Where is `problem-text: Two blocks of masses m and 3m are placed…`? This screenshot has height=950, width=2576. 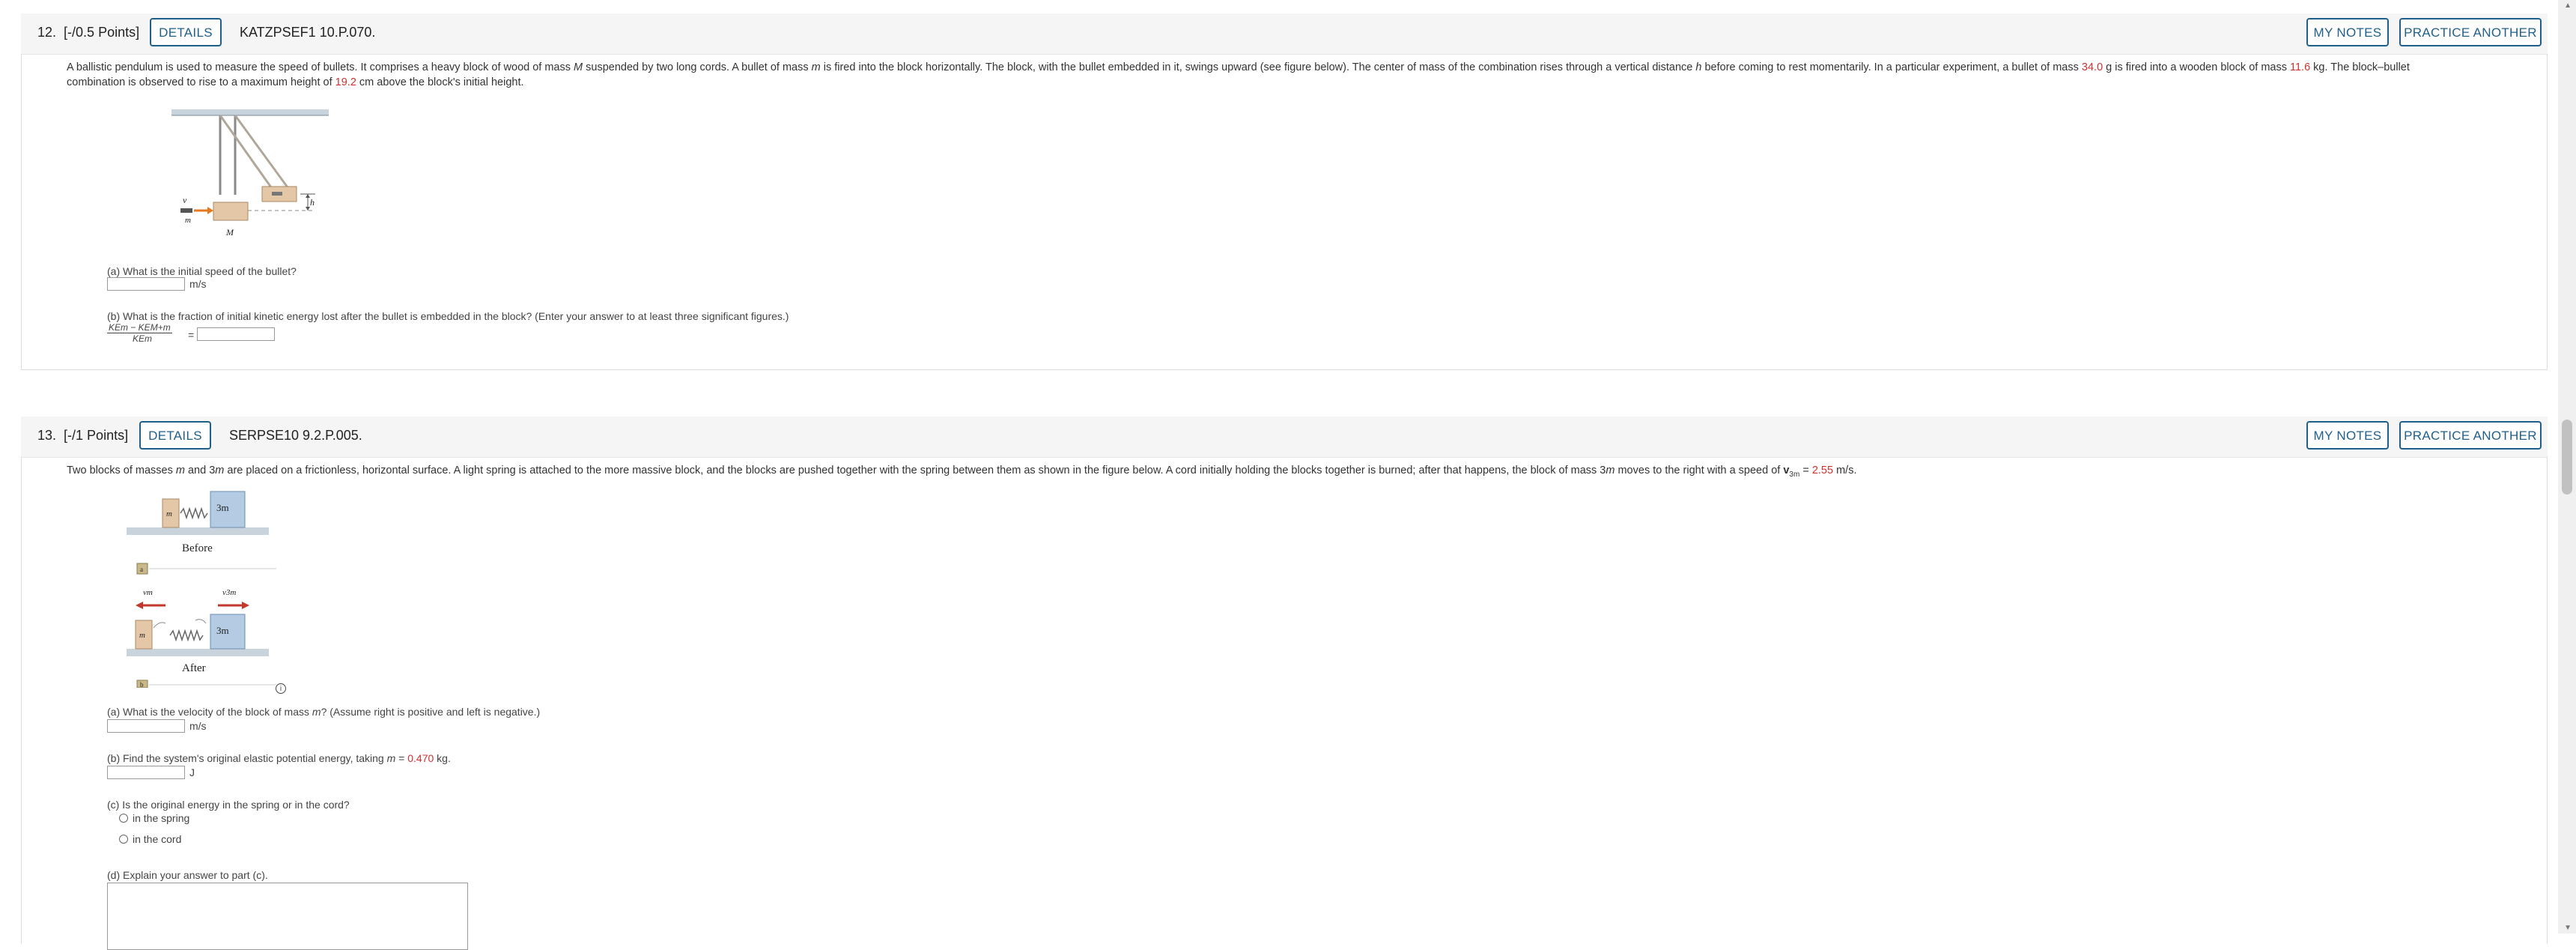 problem-text: Two blocks of masses m and 3m are placed… is located at coordinates (962, 472).